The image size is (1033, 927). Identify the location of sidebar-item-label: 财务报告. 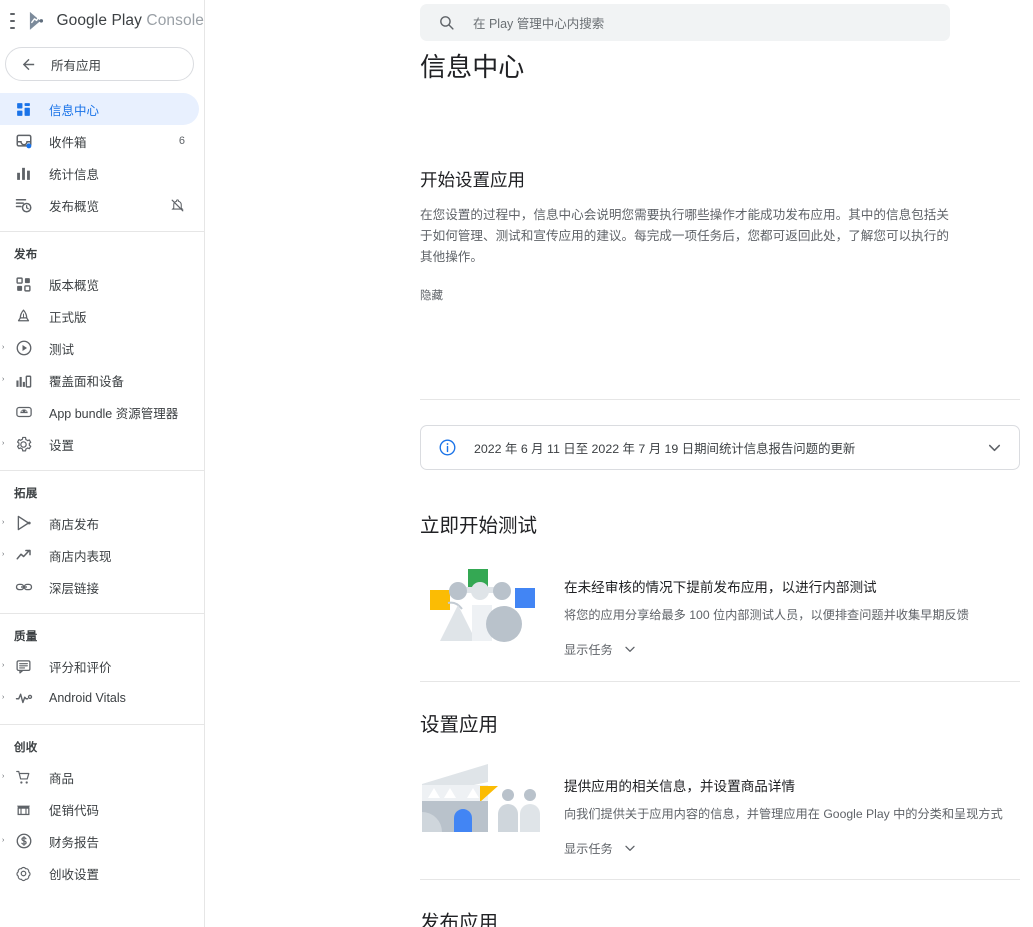
(74, 842).